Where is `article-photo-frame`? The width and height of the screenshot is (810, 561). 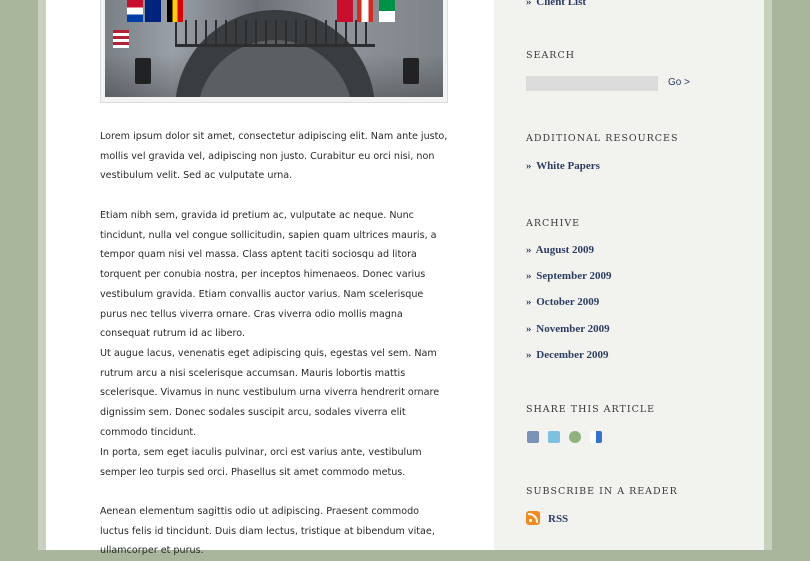
article-photo-frame is located at coordinates (274, 51).